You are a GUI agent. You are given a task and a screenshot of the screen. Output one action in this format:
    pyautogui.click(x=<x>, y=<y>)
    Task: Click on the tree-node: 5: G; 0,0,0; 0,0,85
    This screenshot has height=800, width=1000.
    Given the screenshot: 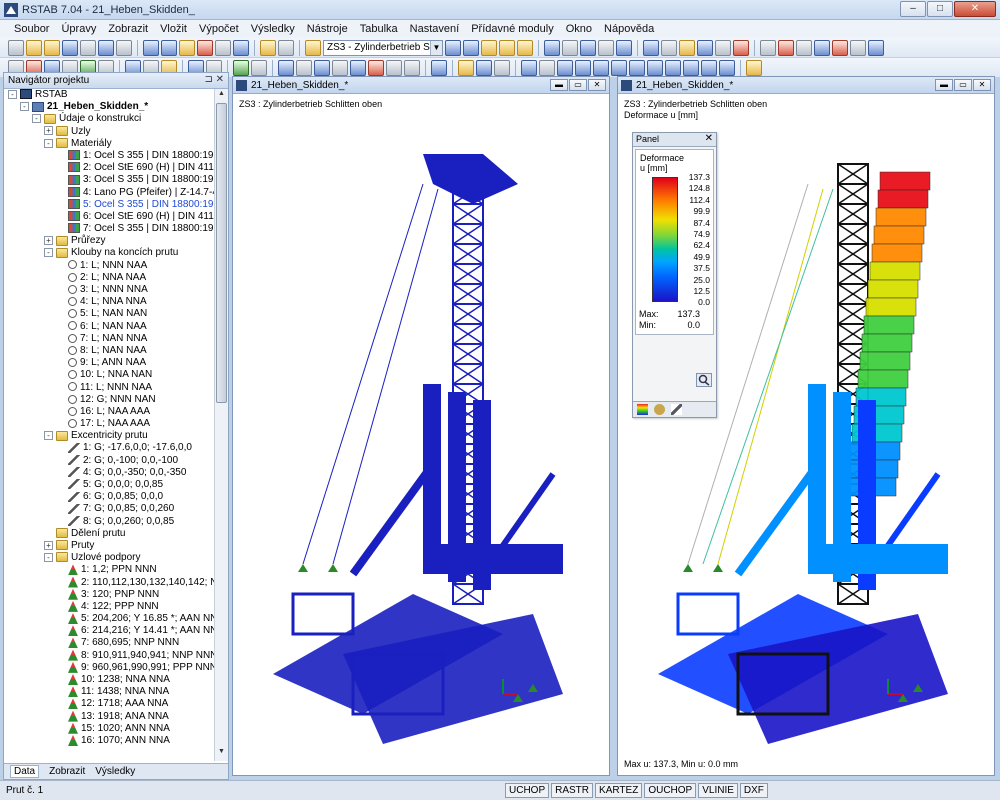 What is the action you would take?
    pyautogui.click(x=110, y=485)
    